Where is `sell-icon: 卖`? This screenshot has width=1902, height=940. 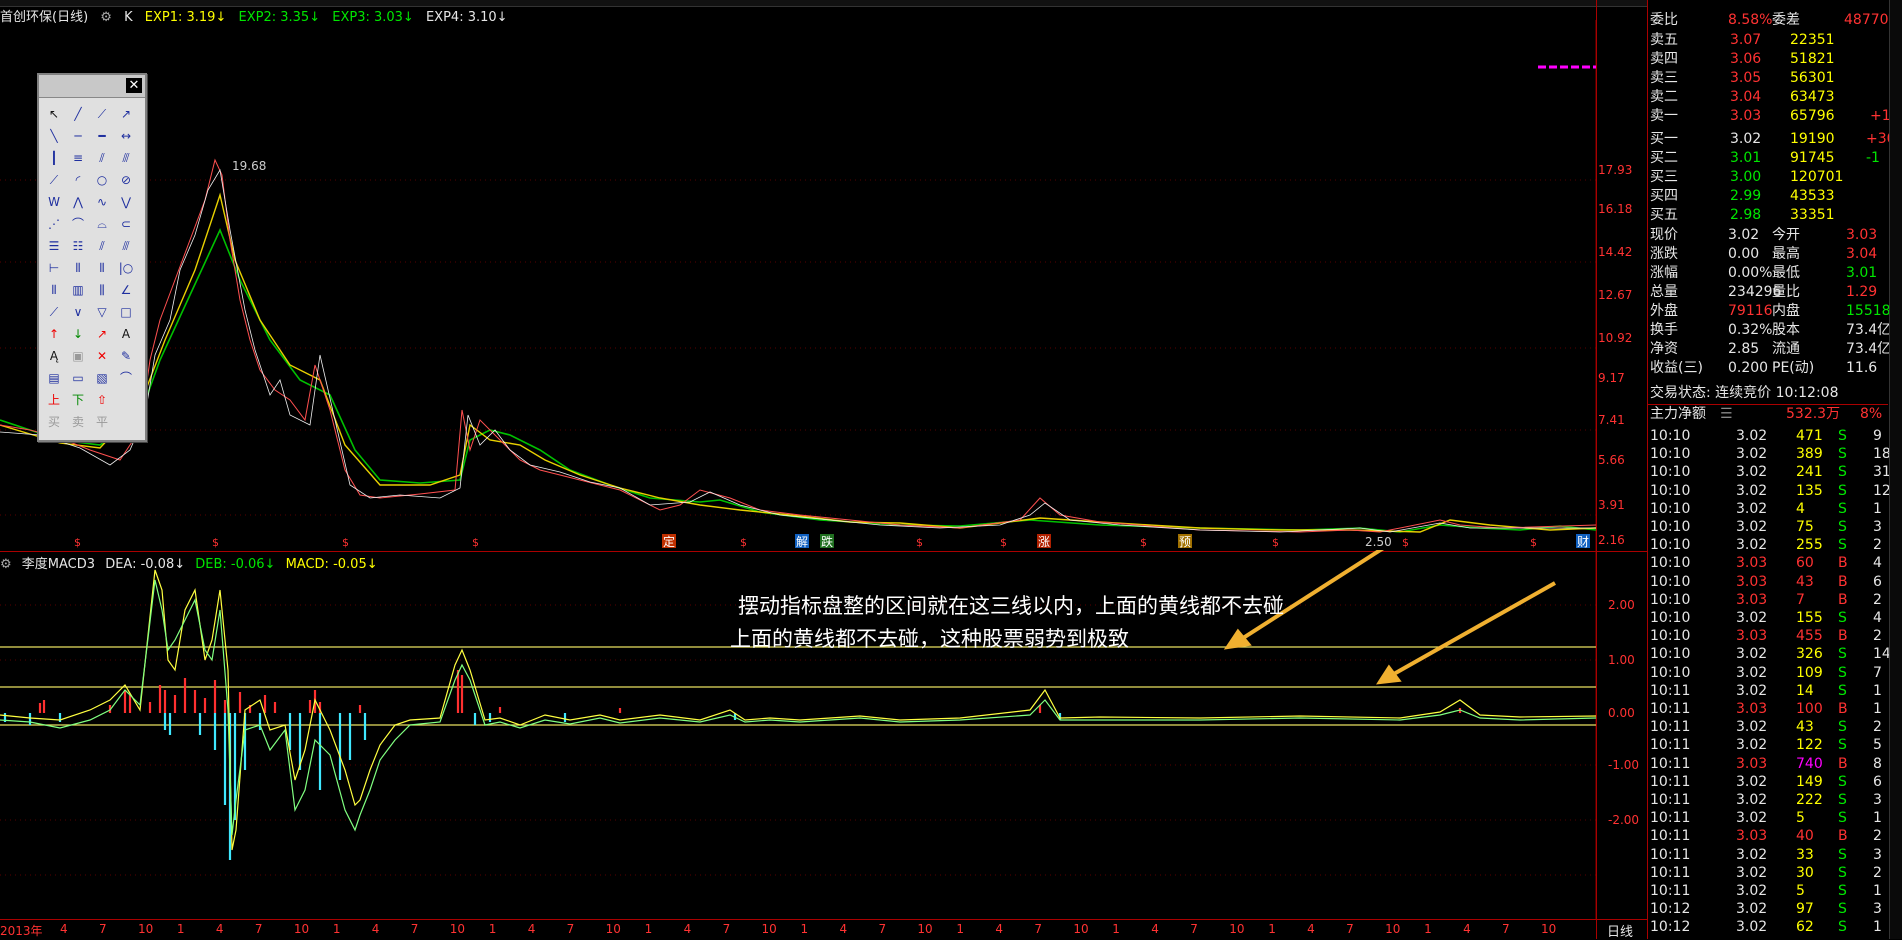 sell-icon: 卖 is located at coordinates (78, 422).